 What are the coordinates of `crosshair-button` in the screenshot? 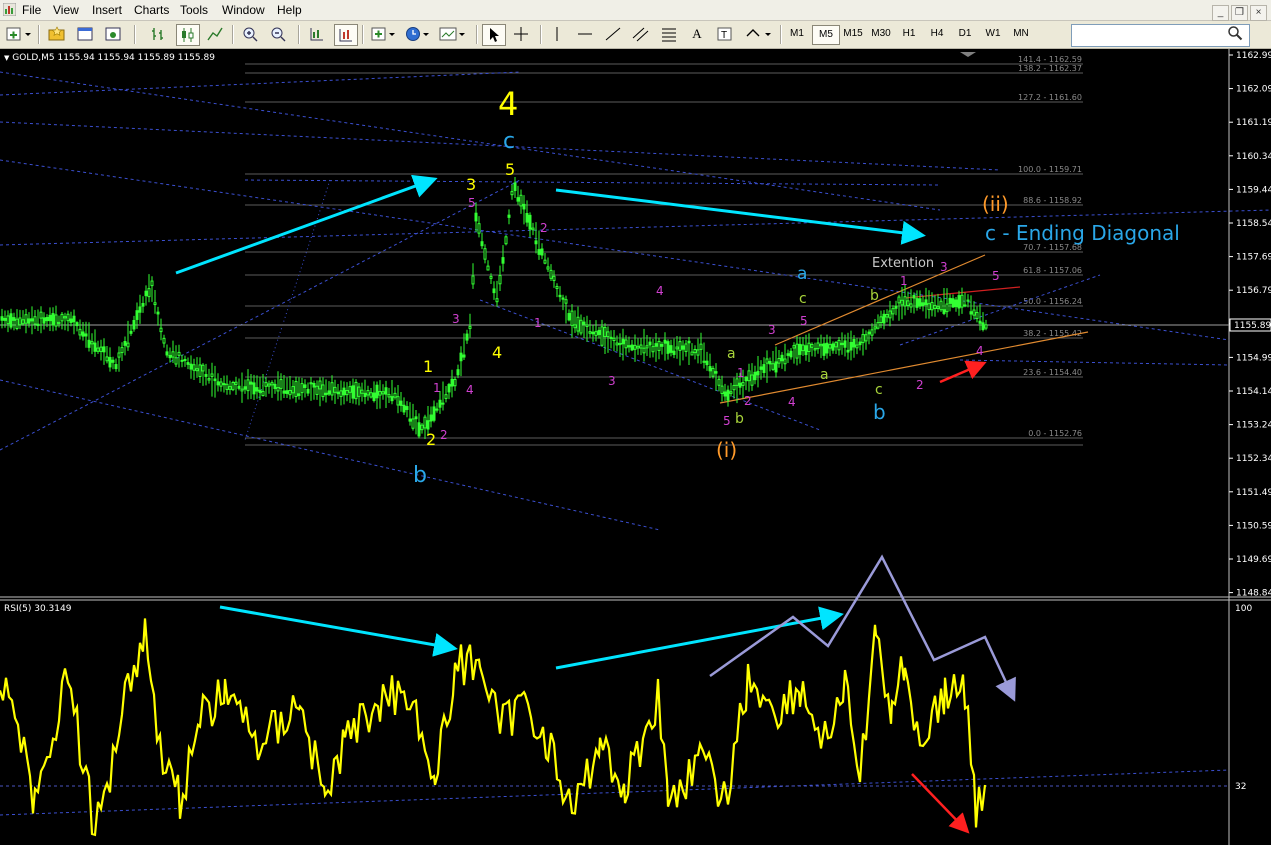 It's located at (521, 34).